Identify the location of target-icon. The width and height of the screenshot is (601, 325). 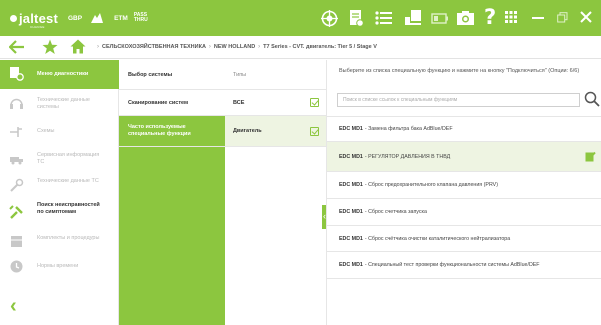
(329, 18).